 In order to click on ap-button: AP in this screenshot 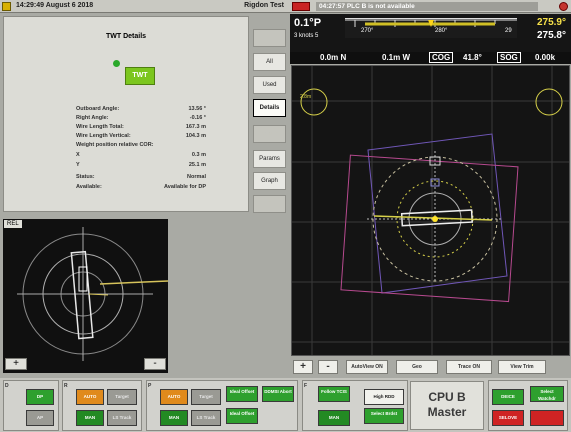, I will do `click(40, 418)`.